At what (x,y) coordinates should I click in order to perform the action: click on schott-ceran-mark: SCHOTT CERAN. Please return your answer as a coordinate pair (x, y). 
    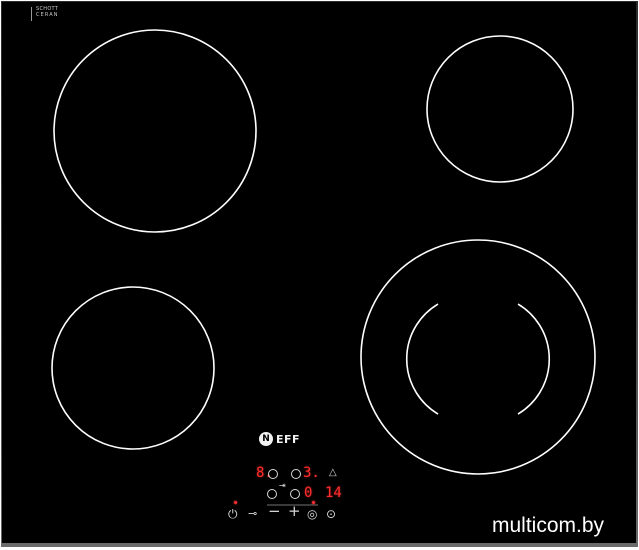
    Looking at the image, I should click on (45, 13).